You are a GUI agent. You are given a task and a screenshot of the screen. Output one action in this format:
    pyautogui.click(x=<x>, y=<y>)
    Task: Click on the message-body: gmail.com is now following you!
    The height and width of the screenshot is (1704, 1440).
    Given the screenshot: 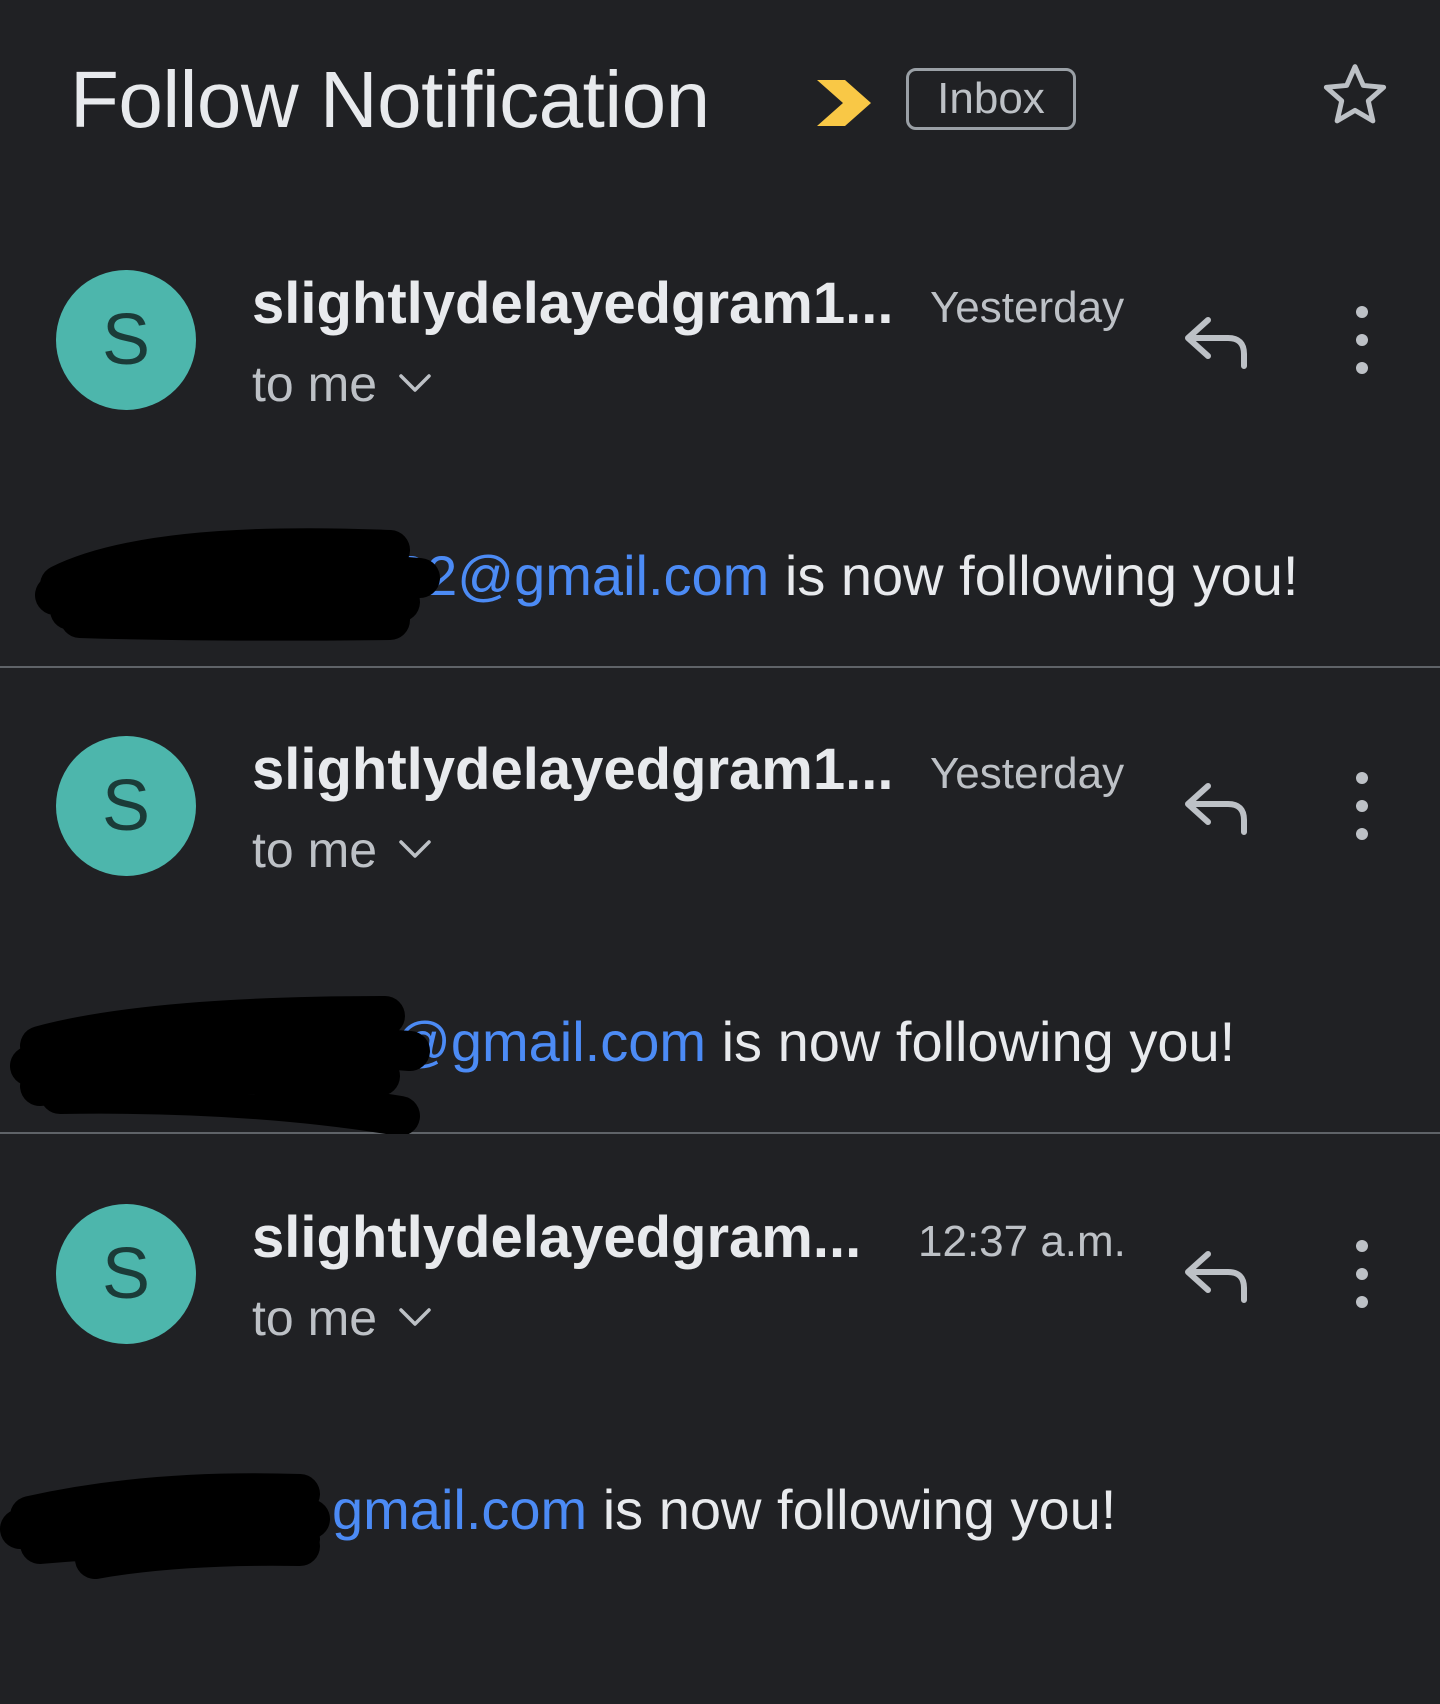 What is the action you would take?
    pyautogui.click(x=724, y=1510)
    